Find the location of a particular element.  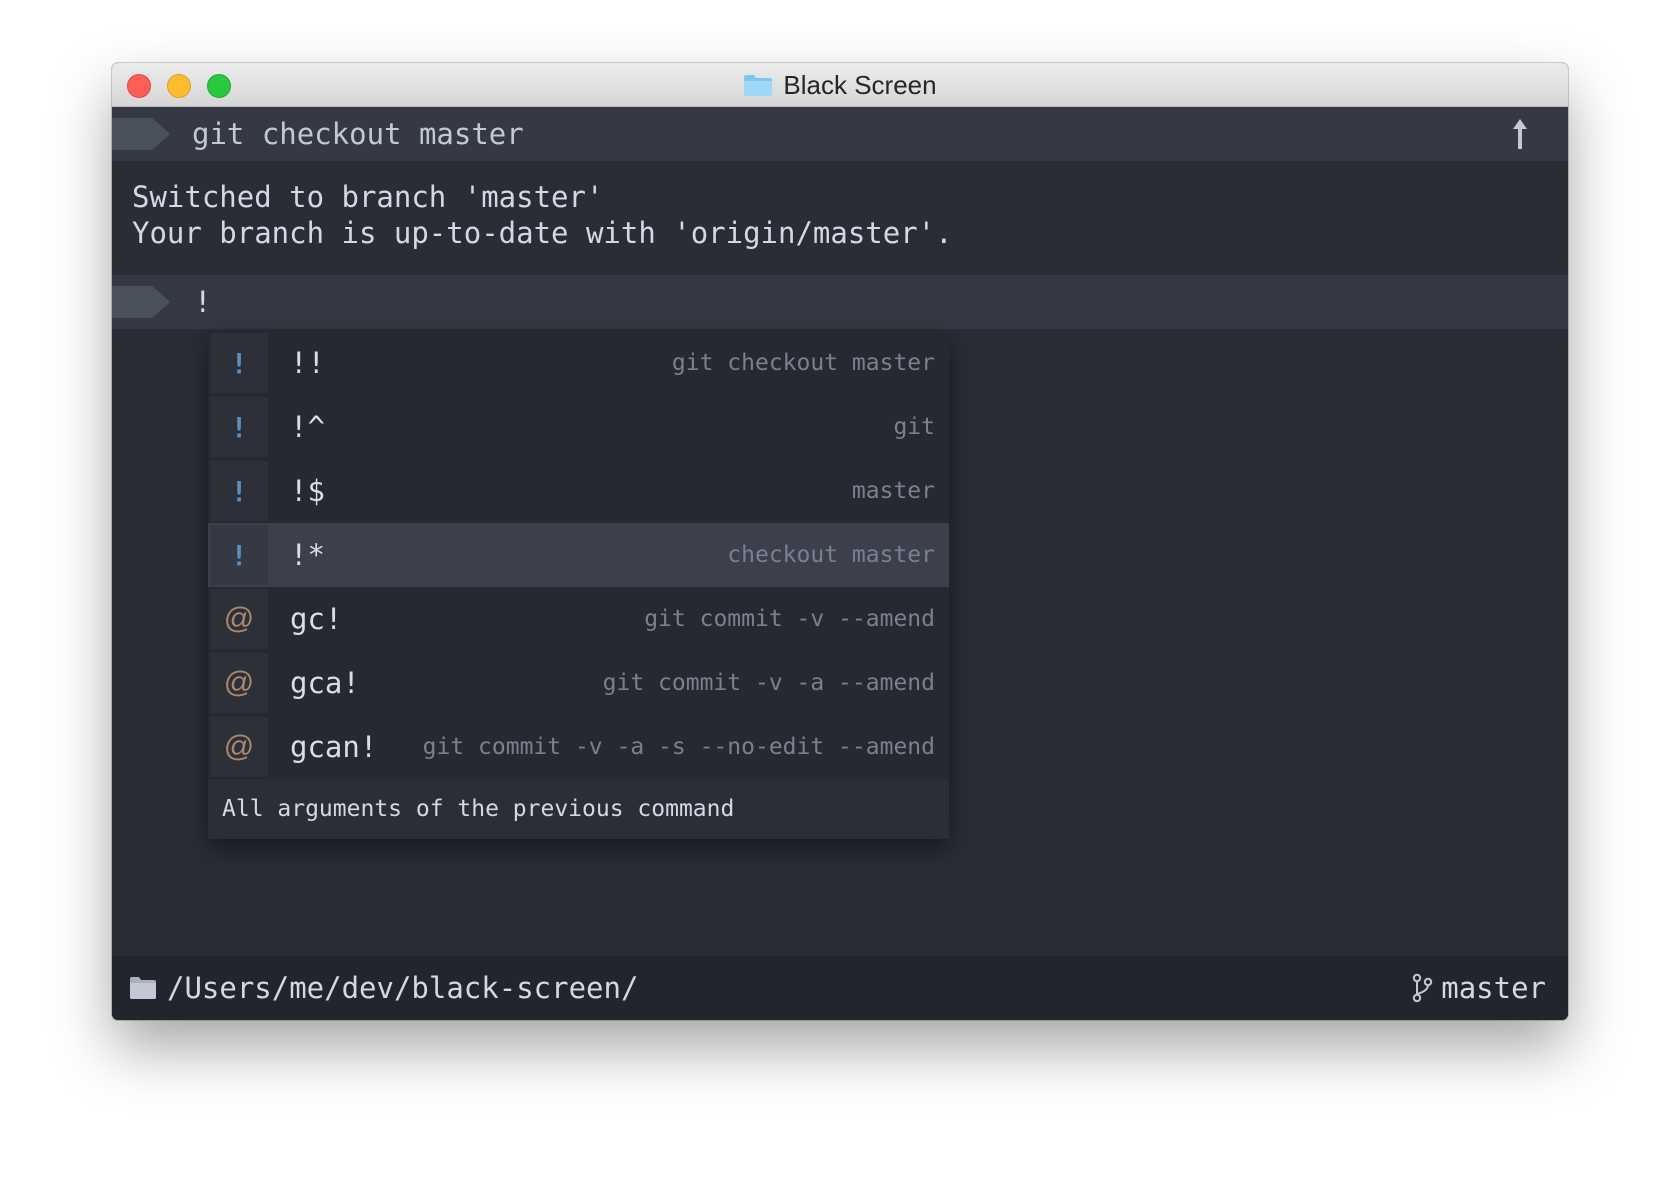

output-line: Switched to branch 'master' is located at coordinates (368, 197).